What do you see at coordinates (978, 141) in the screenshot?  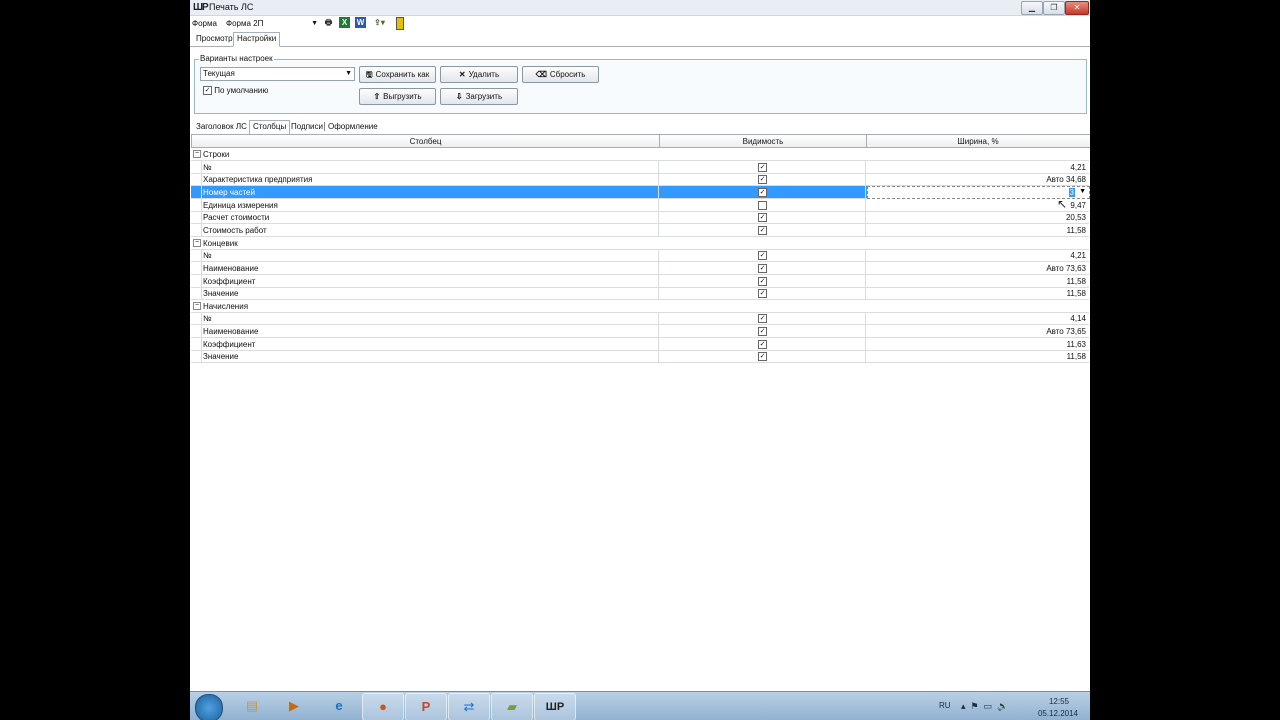 I see `column-header-width: Ширина, %` at bounding box center [978, 141].